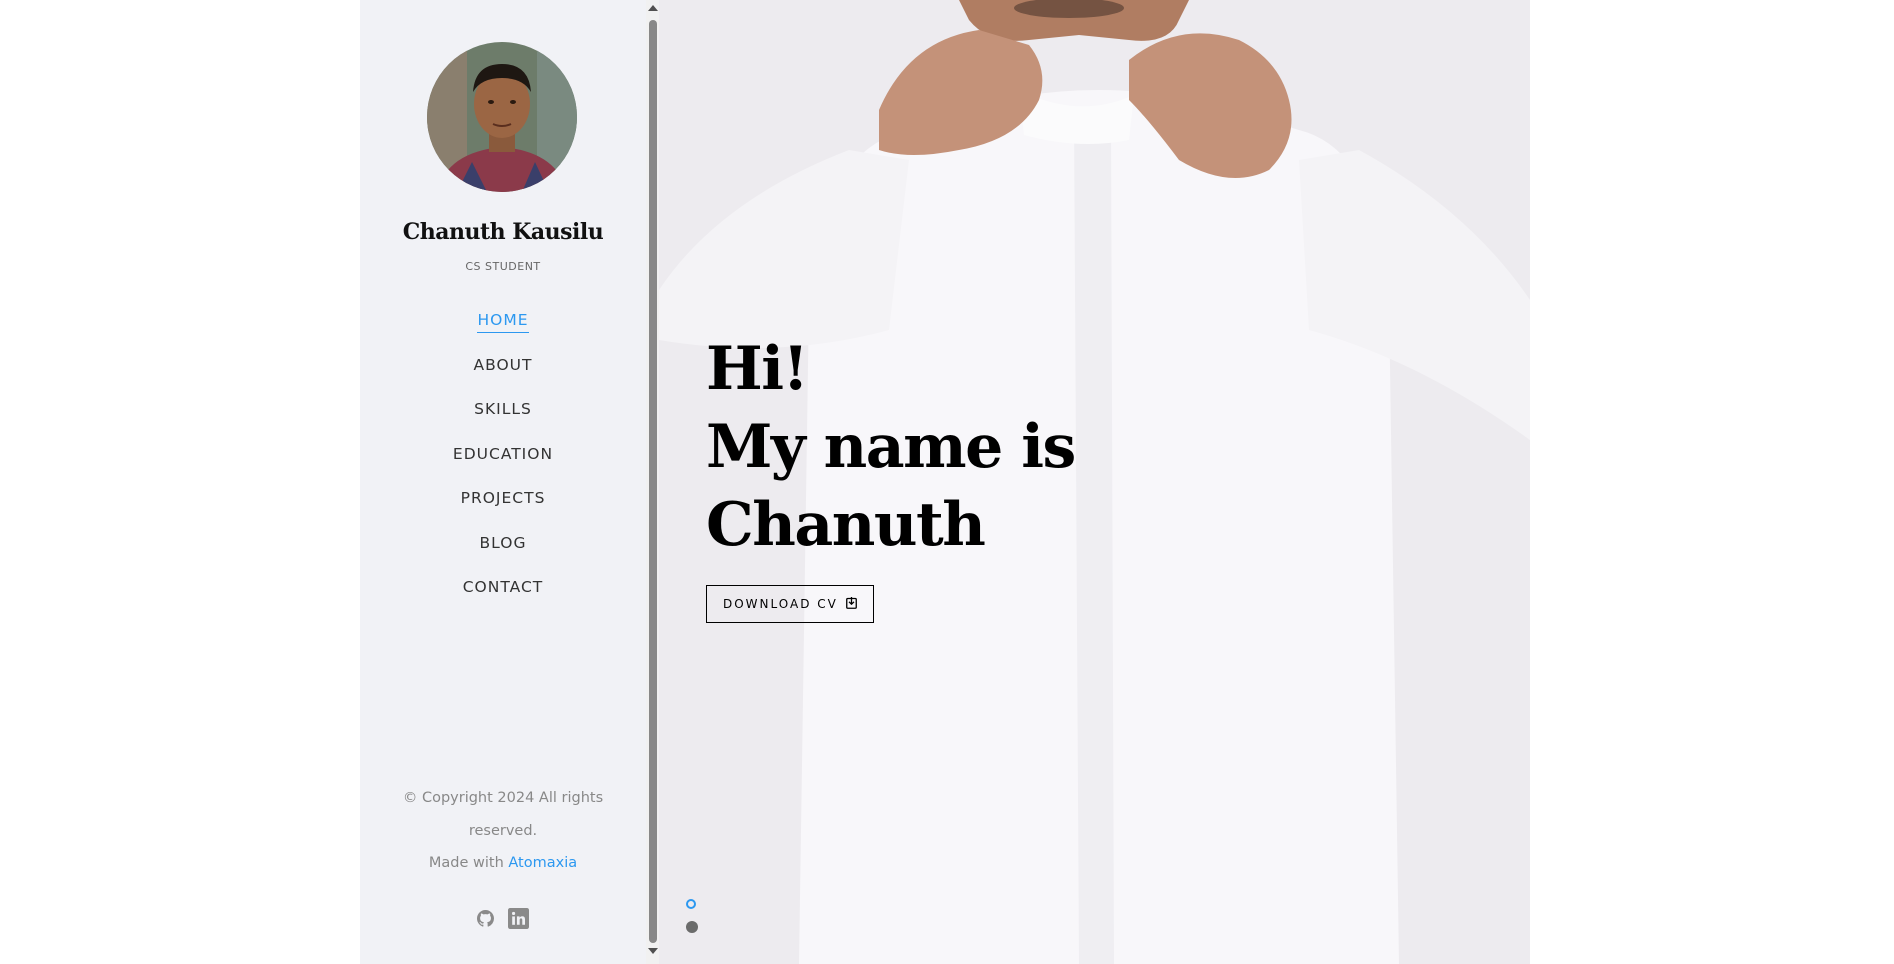  Describe the element at coordinates (486, 920) in the screenshot. I see `github-icon` at that location.